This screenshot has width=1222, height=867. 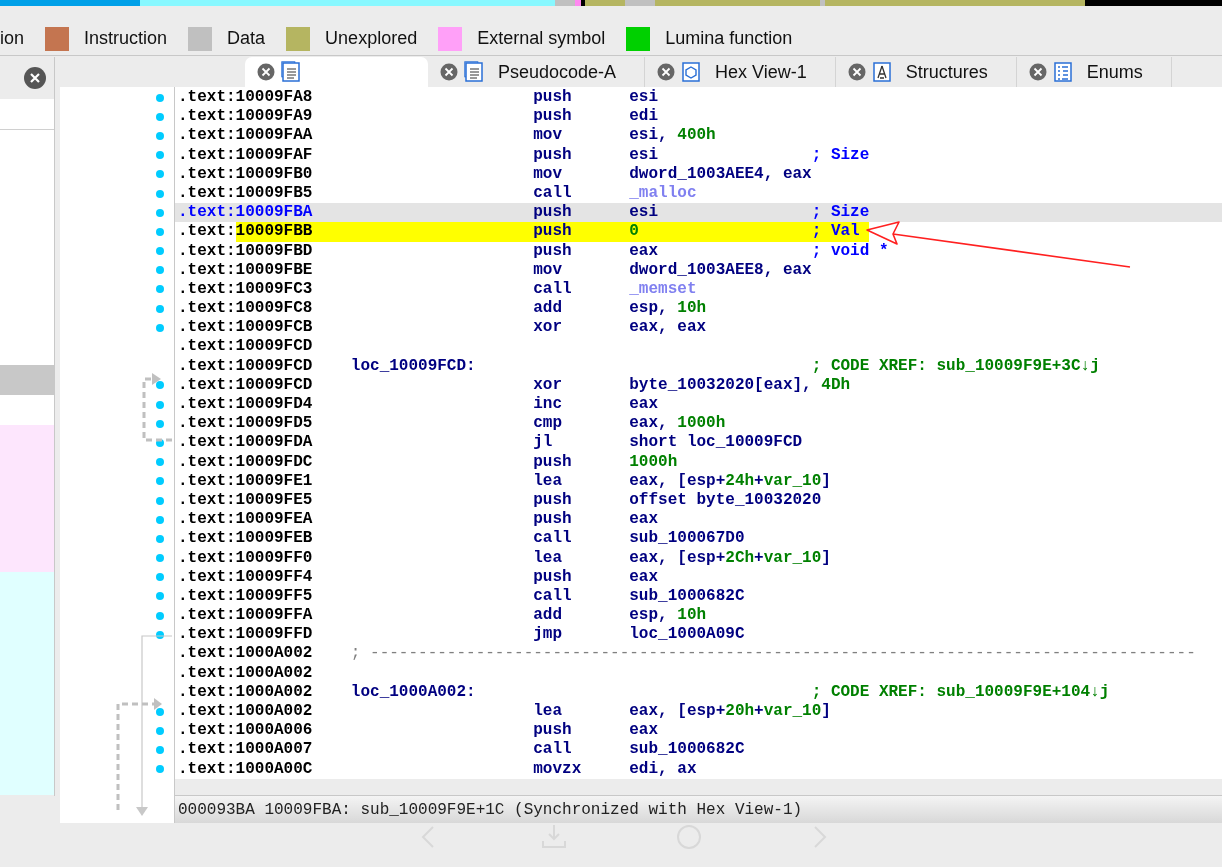 I want to click on listing-line: .text:1000A007 call sub_1000682C, so click(x=698, y=750).